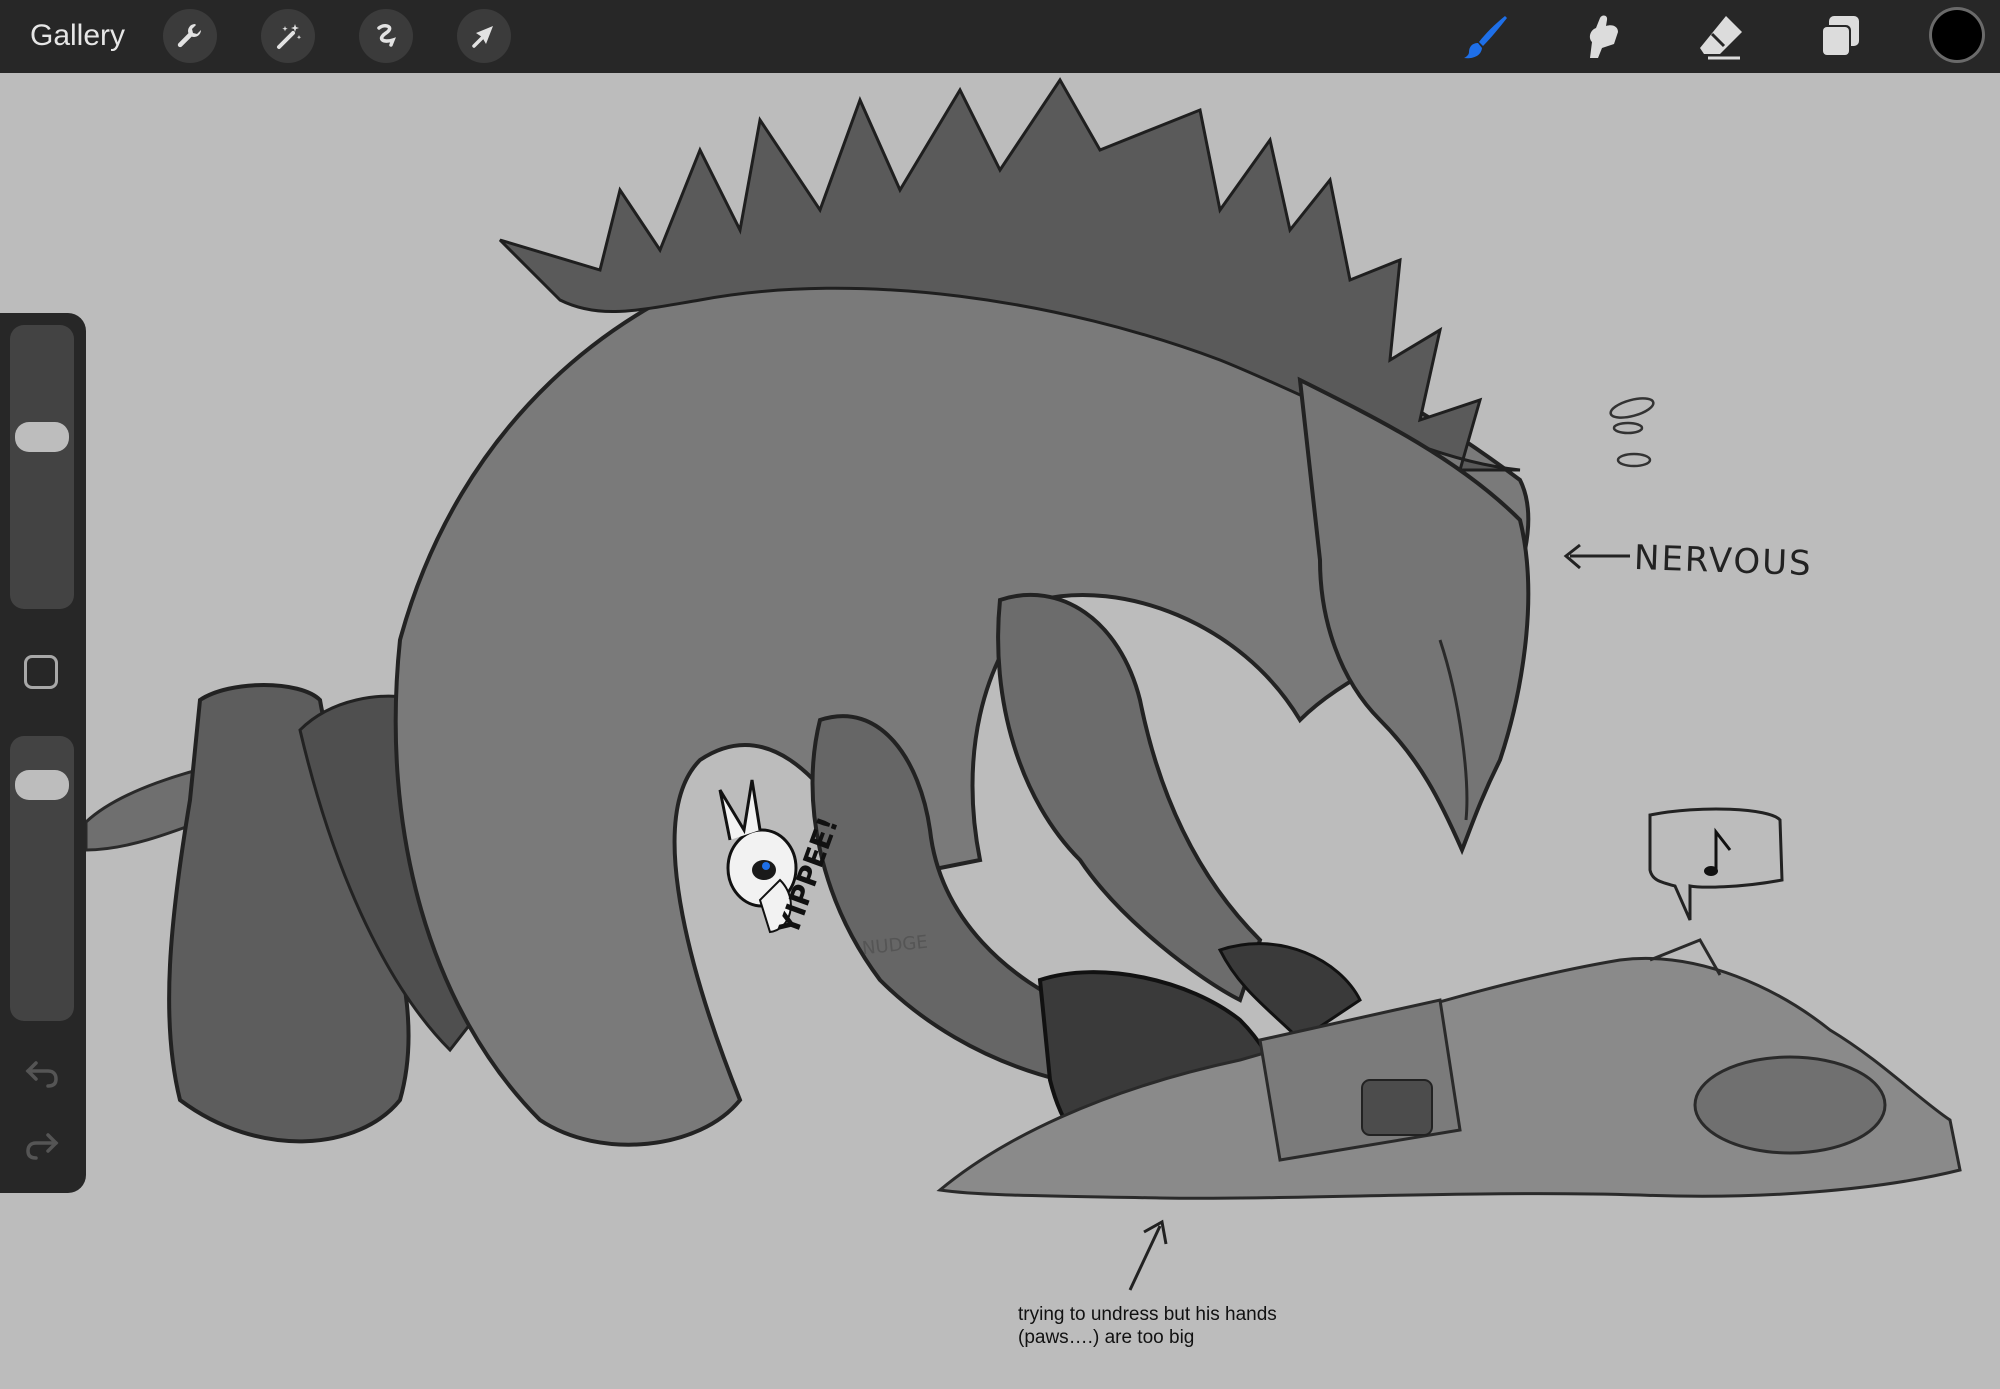  What do you see at coordinates (42, 467) in the screenshot?
I see `brush-size-slider` at bounding box center [42, 467].